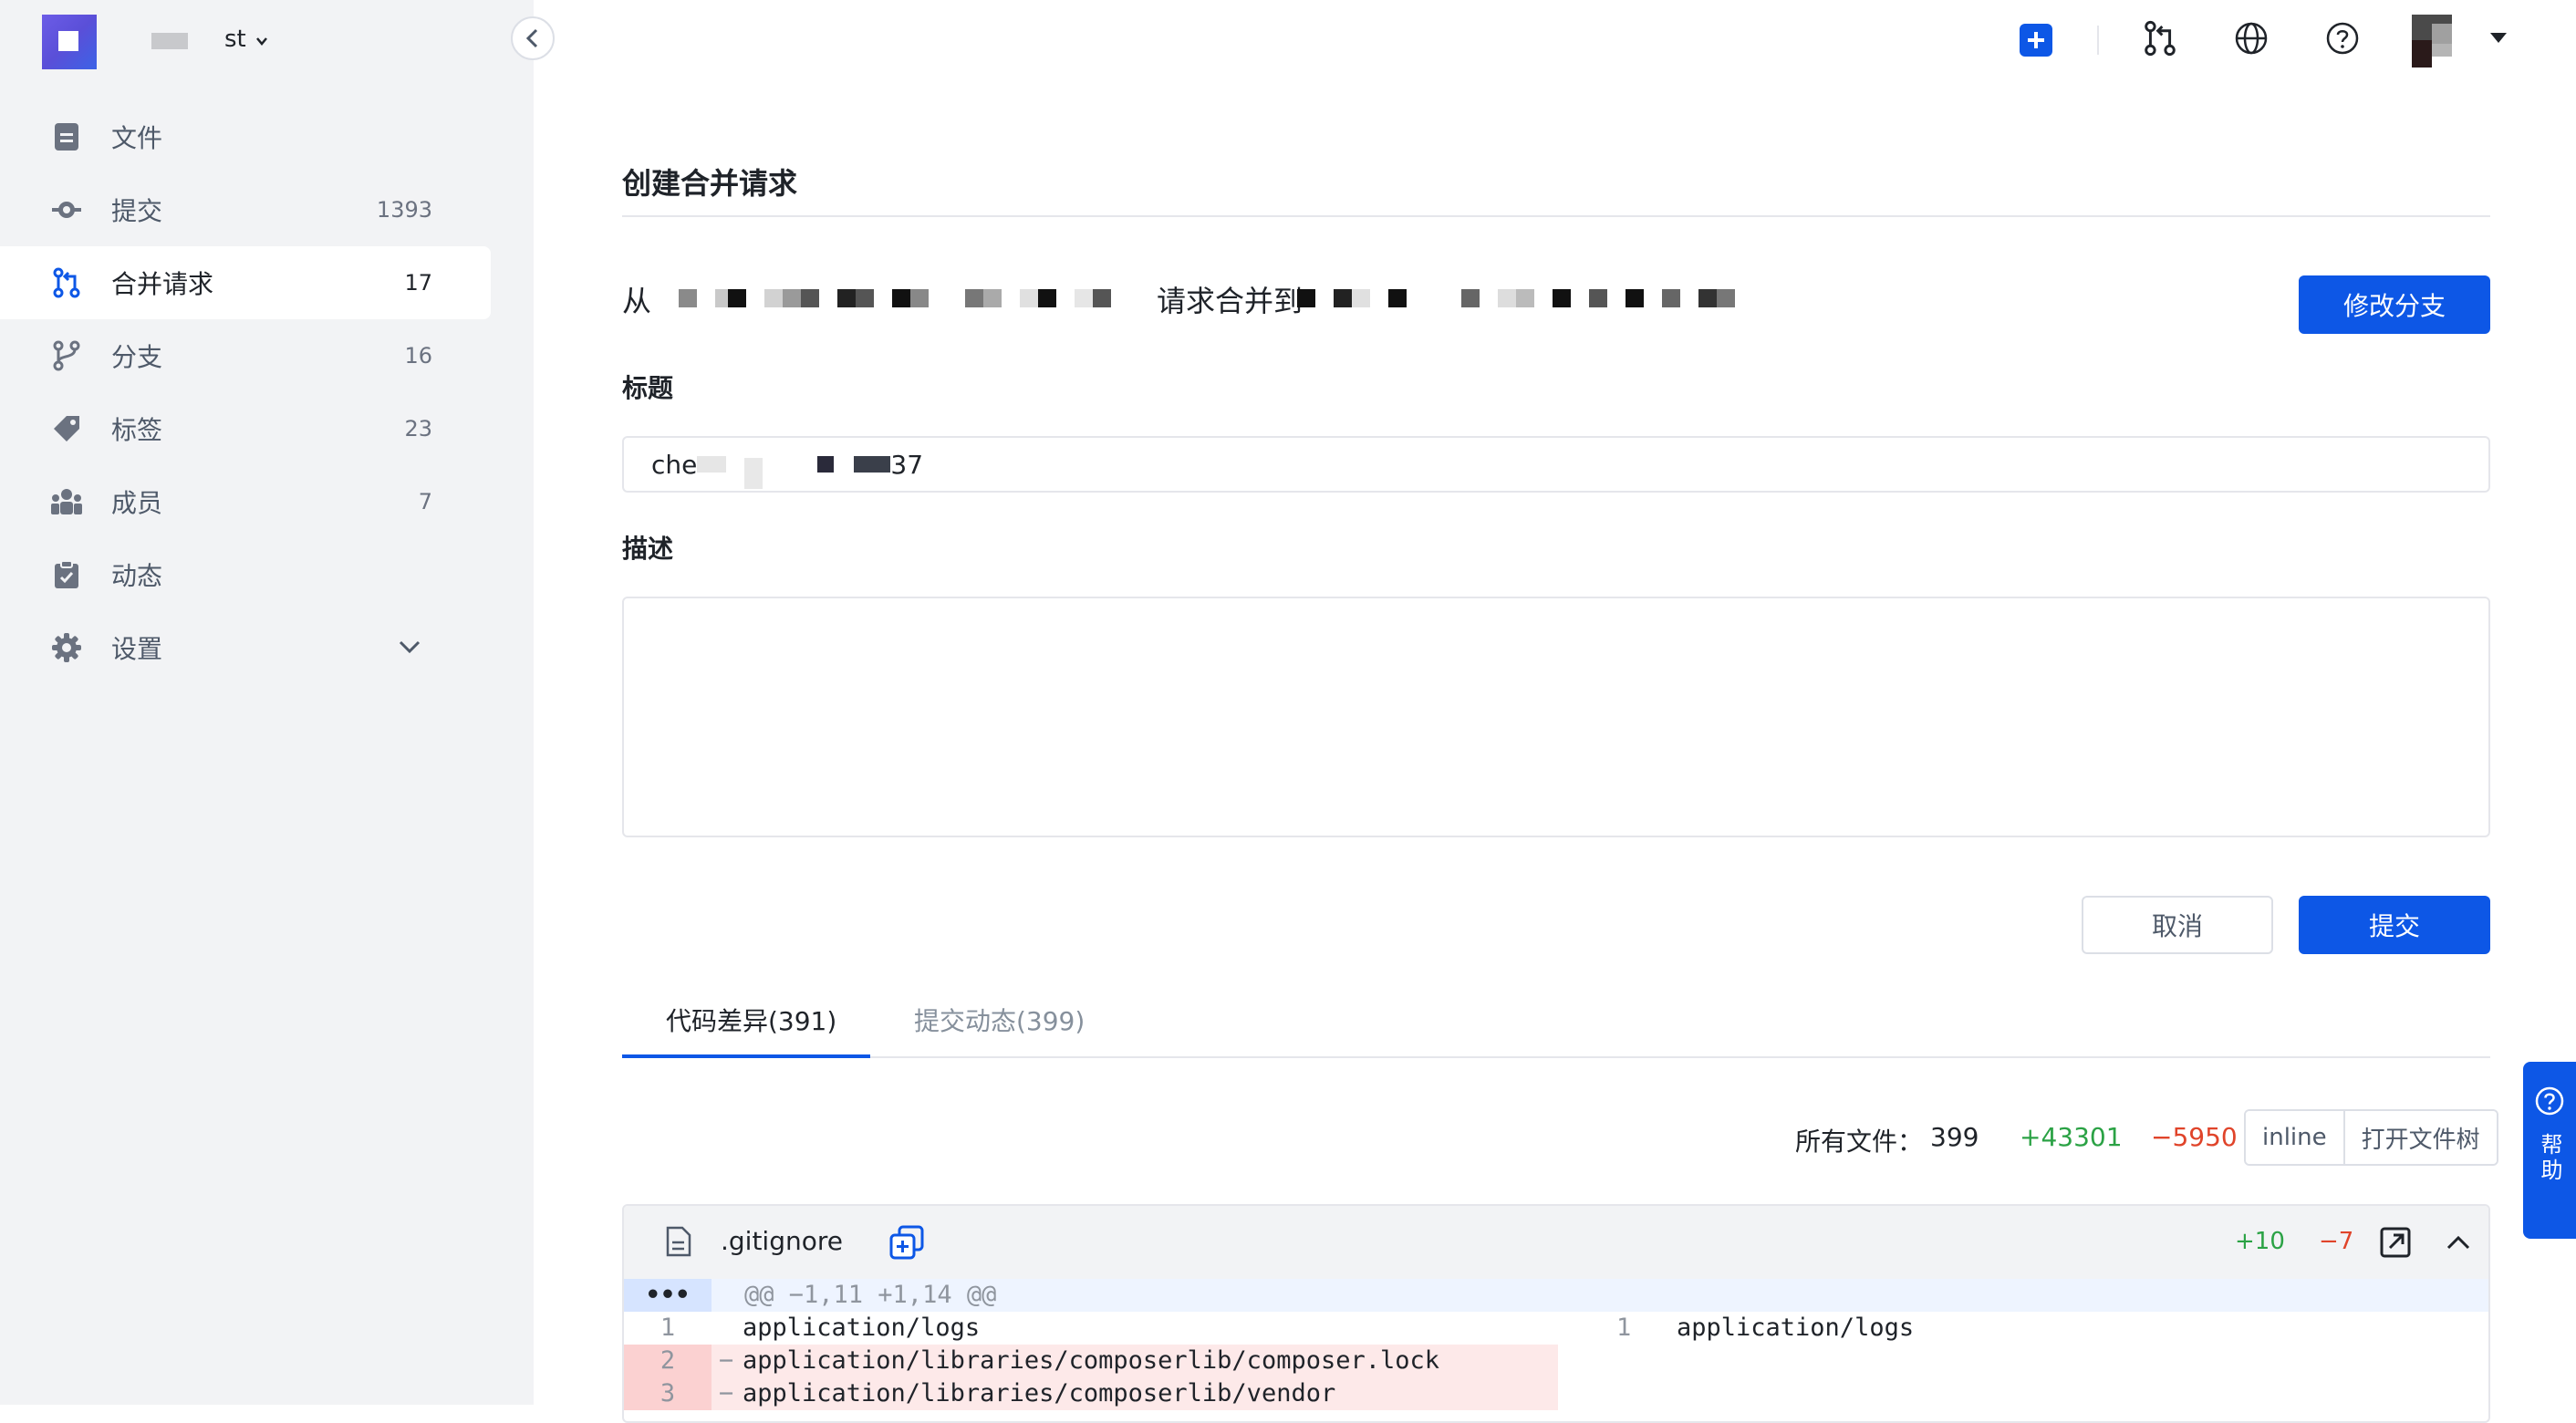 The width and height of the screenshot is (2576, 1423). Describe the element at coordinates (1859, 1142) in the screenshot. I see `all-files-label: 所有文件：` at that location.